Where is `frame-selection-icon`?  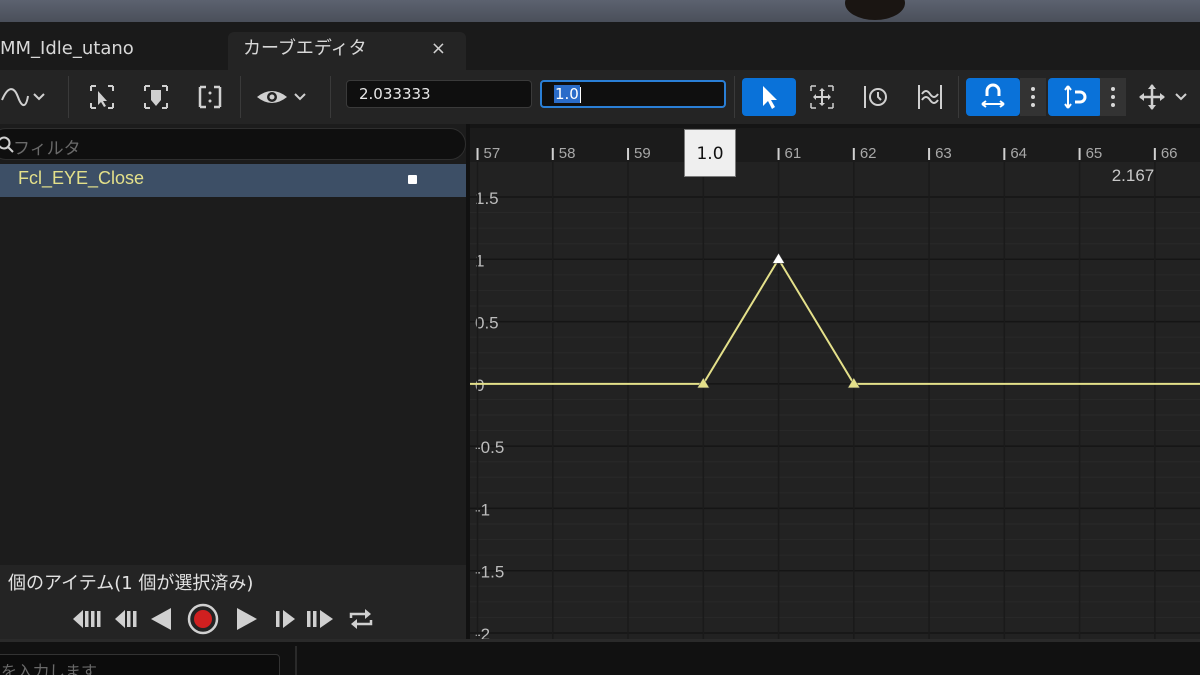
frame-selection-icon is located at coordinates (210, 97).